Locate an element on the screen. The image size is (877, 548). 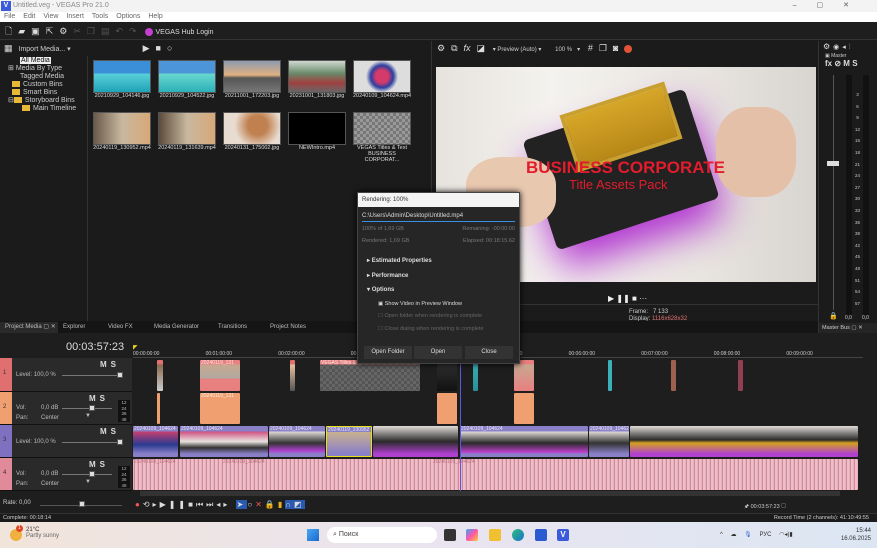
volume-slider-knob is located at coordinates (92, 474).